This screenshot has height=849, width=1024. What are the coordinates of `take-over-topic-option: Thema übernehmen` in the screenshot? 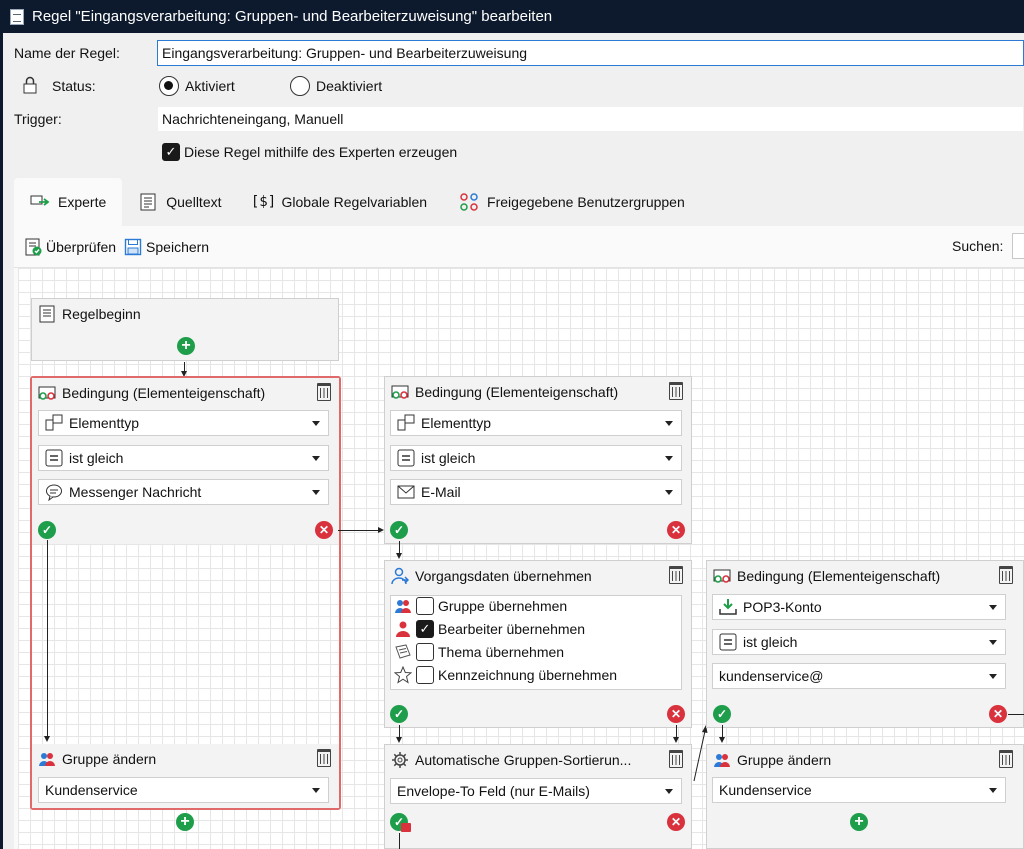 It's located at (479, 652).